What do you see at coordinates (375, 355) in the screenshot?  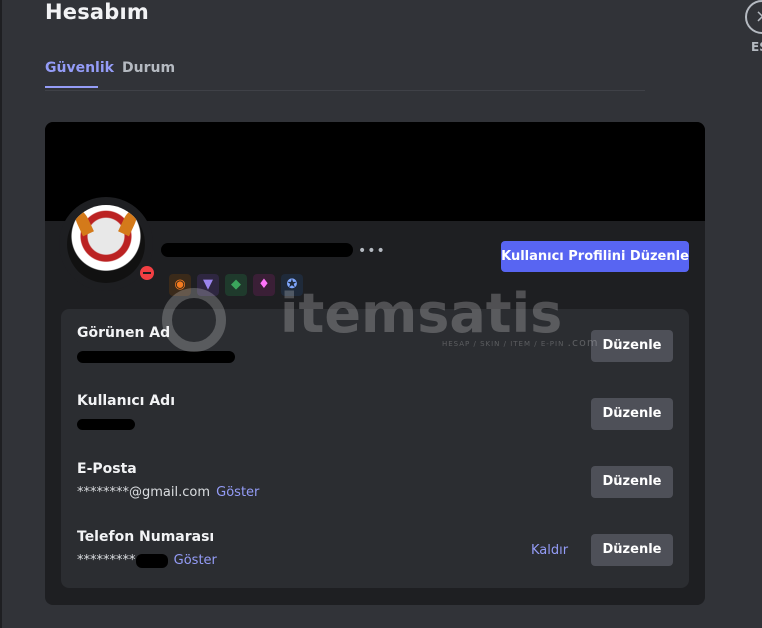 I see `field-display-name: Görünen Ad Düzenle` at bounding box center [375, 355].